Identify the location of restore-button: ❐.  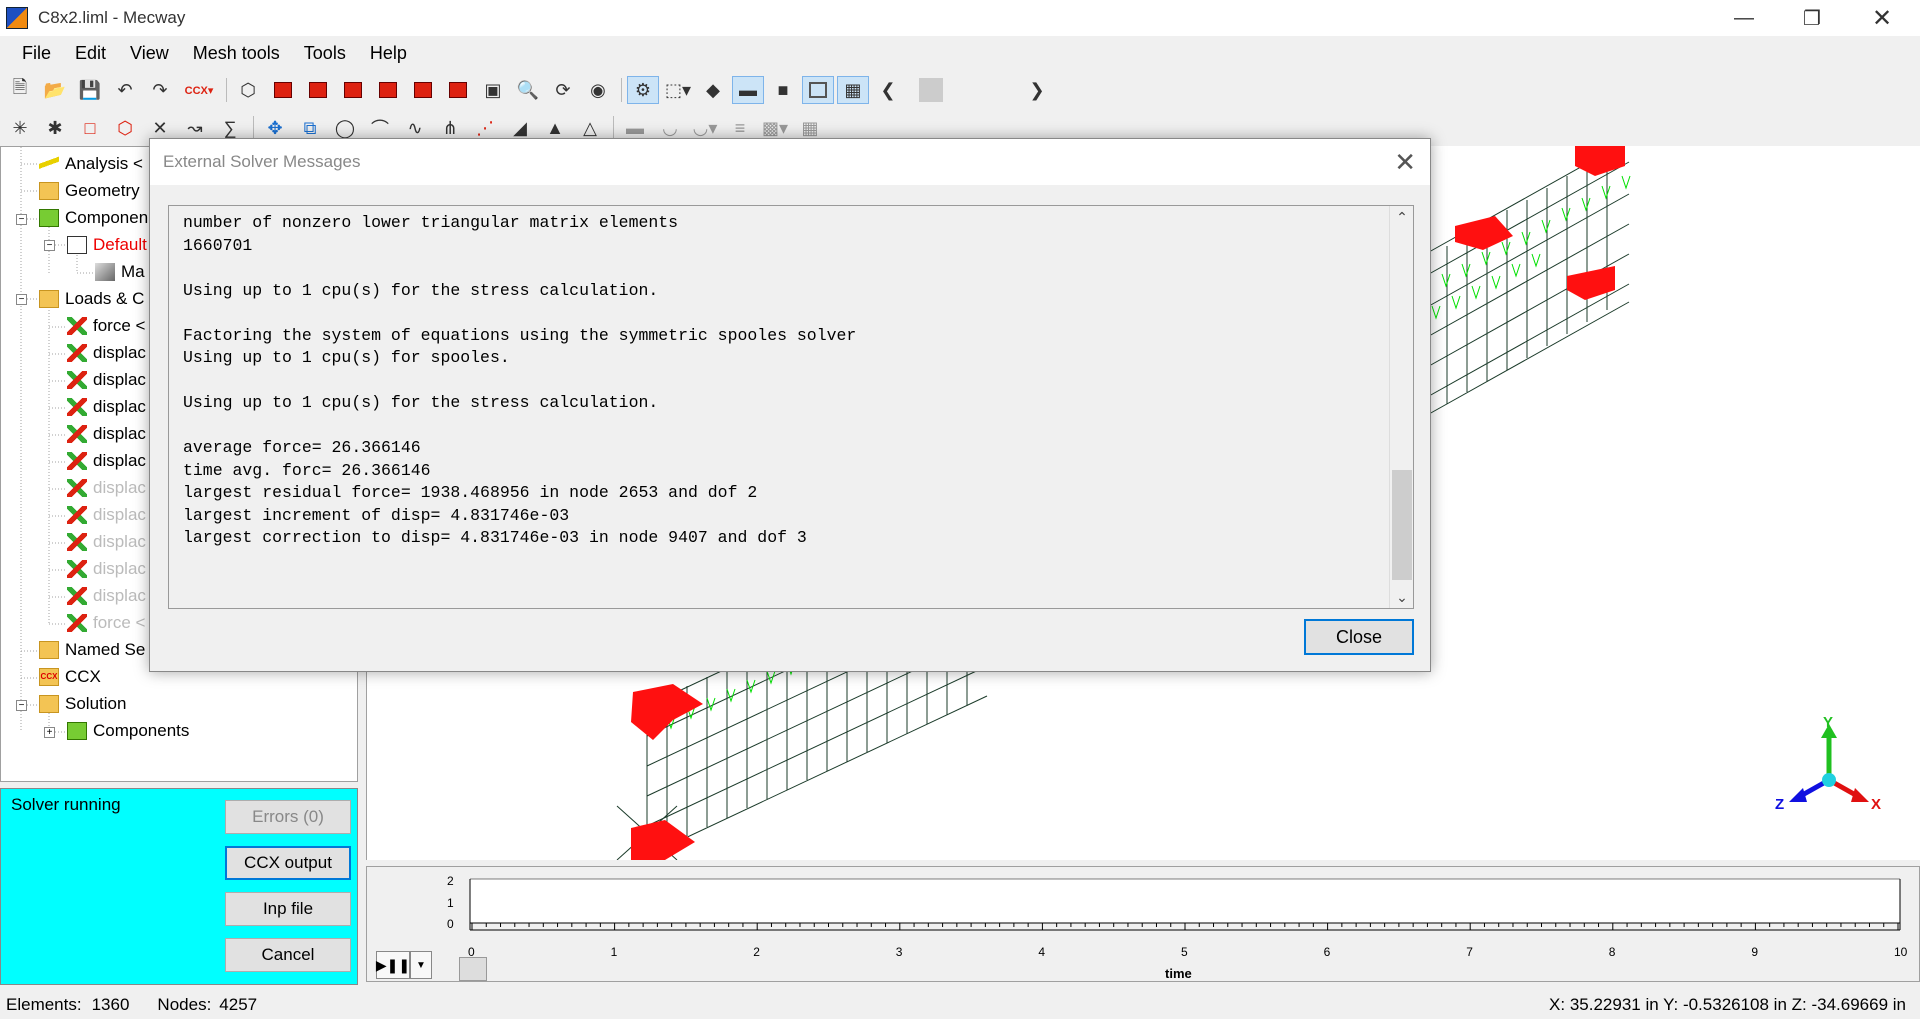
(1812, 18).